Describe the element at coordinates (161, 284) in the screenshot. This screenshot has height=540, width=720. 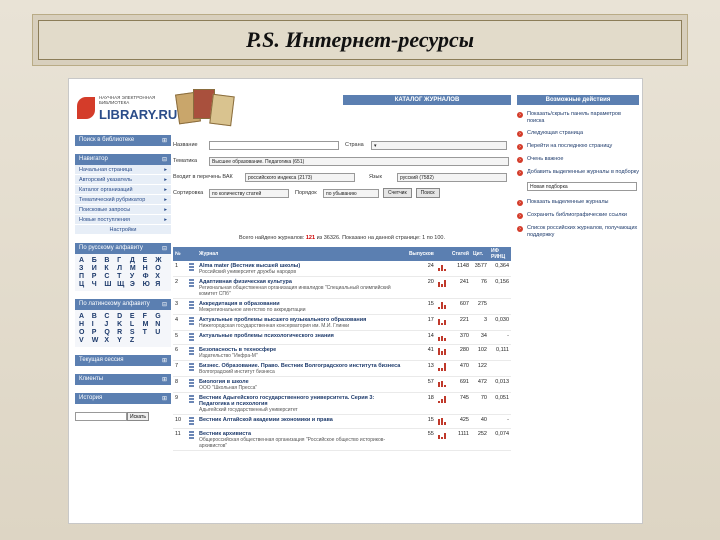
I see `letter-link: Я` at that location.